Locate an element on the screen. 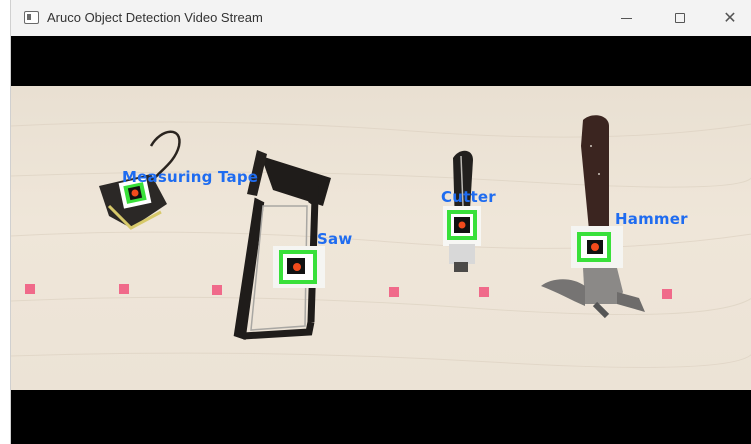  maximize-icon is located at coordinates (680, 18).